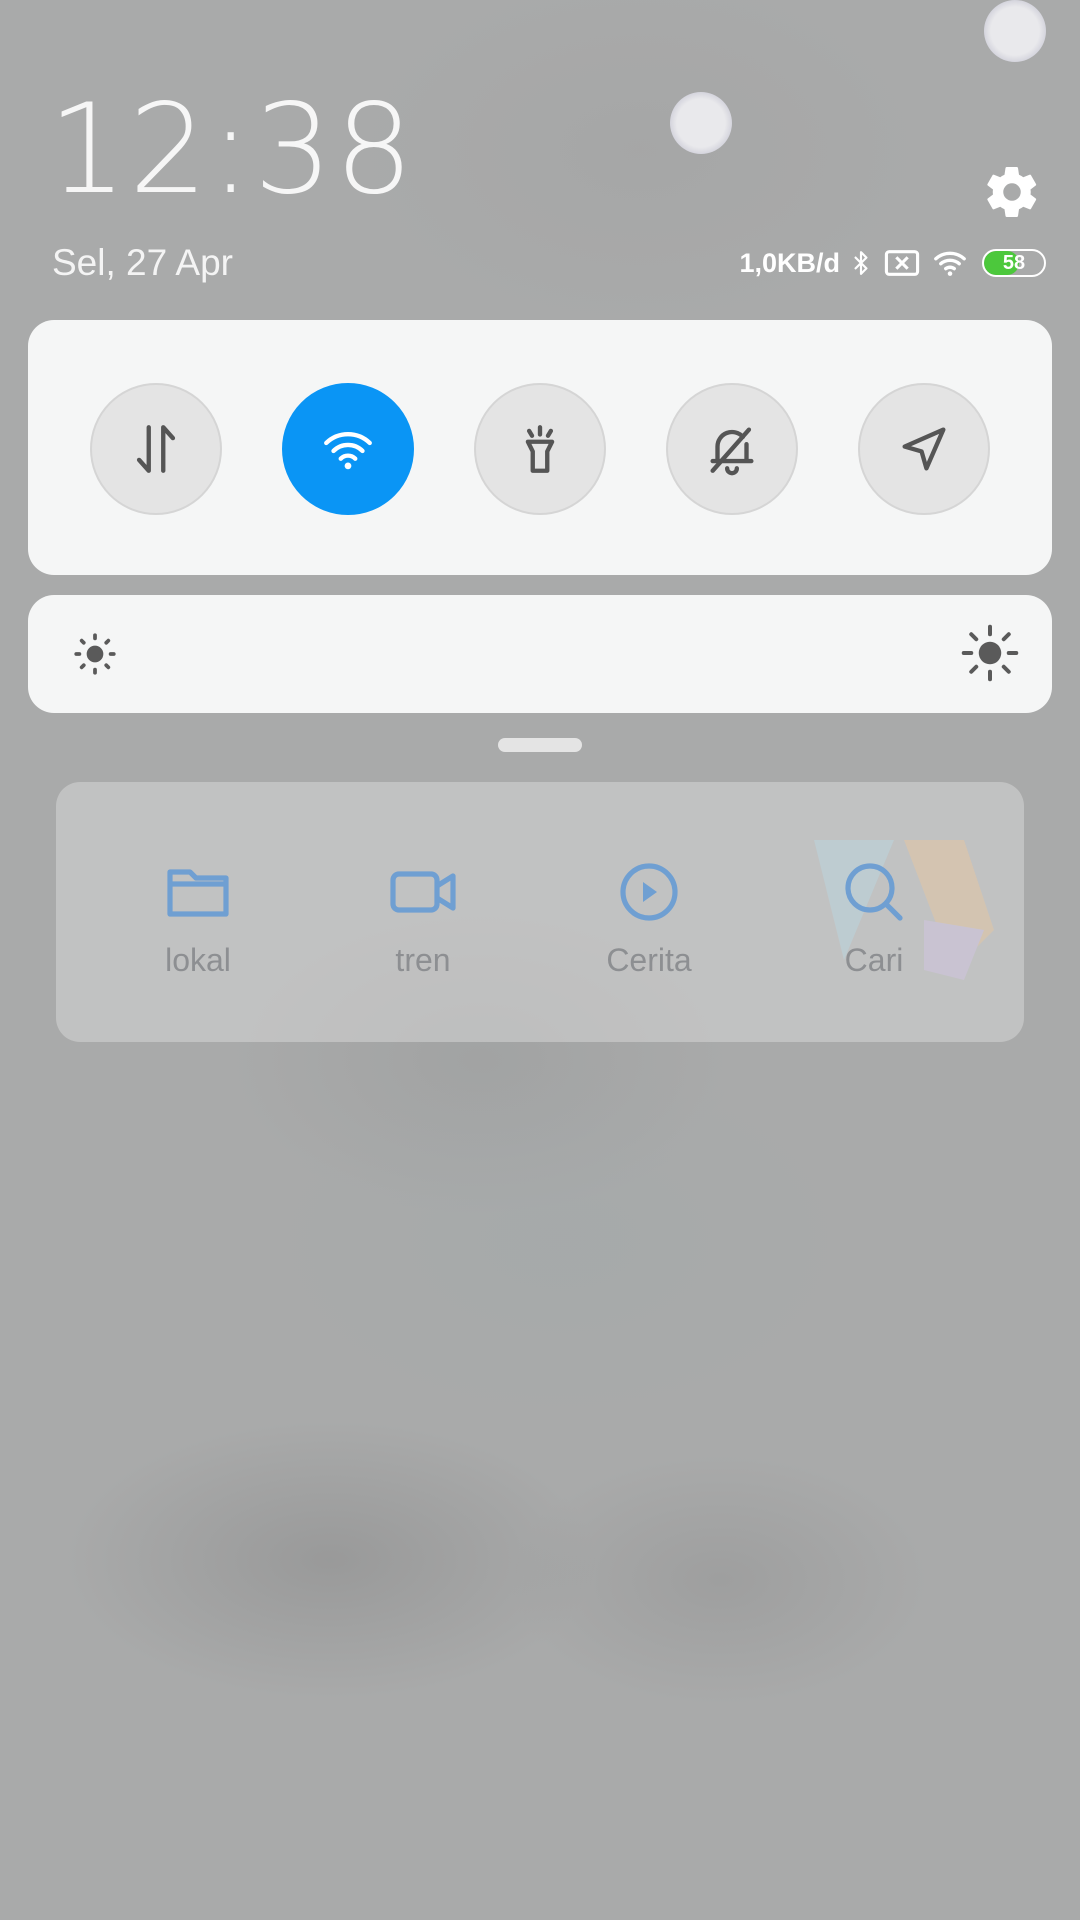  I want to click on data-transfer-icon, so click(156, 449).